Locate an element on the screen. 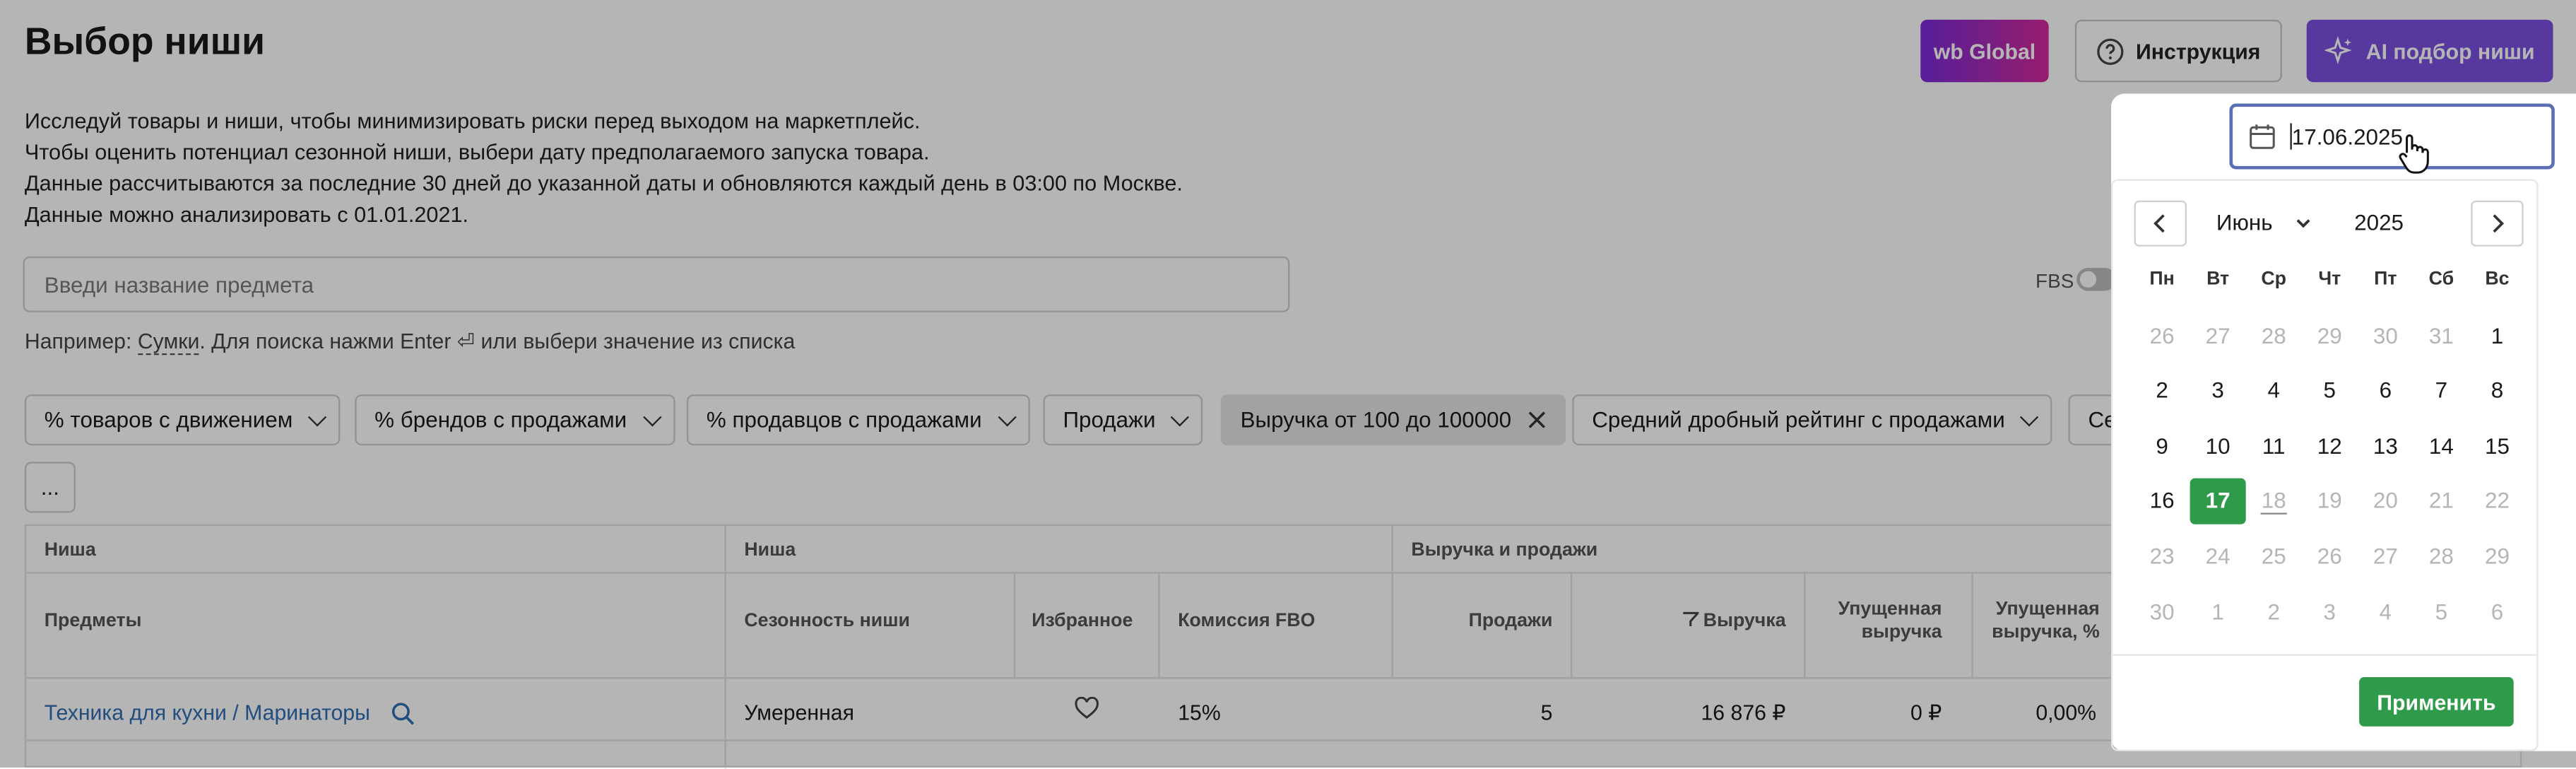 This screenshot has height=769, width=2576. weekday-label: Пт is located at coordinates (2385, 279).